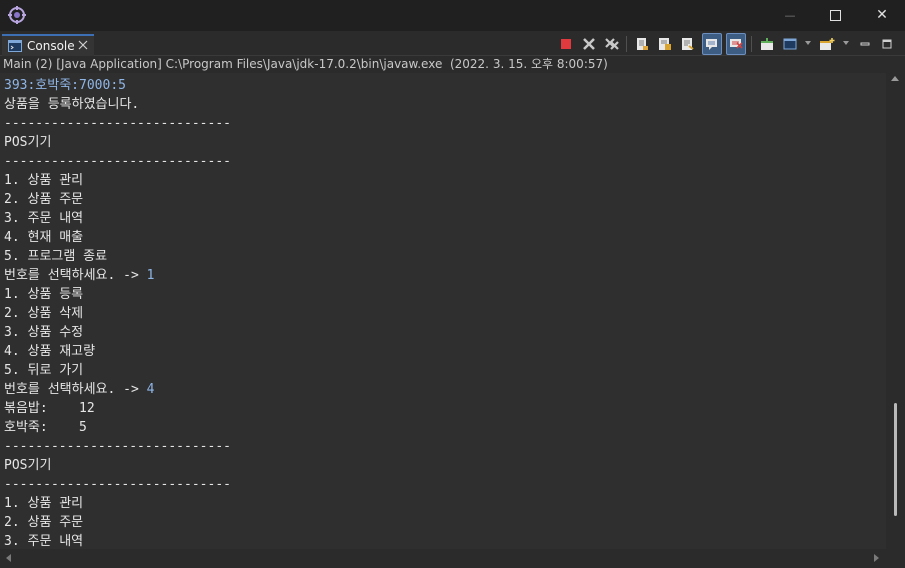 Image resolution: width=905 pixels, height=568 pixels. I want to click on clear-console-button, so click(642, 44).